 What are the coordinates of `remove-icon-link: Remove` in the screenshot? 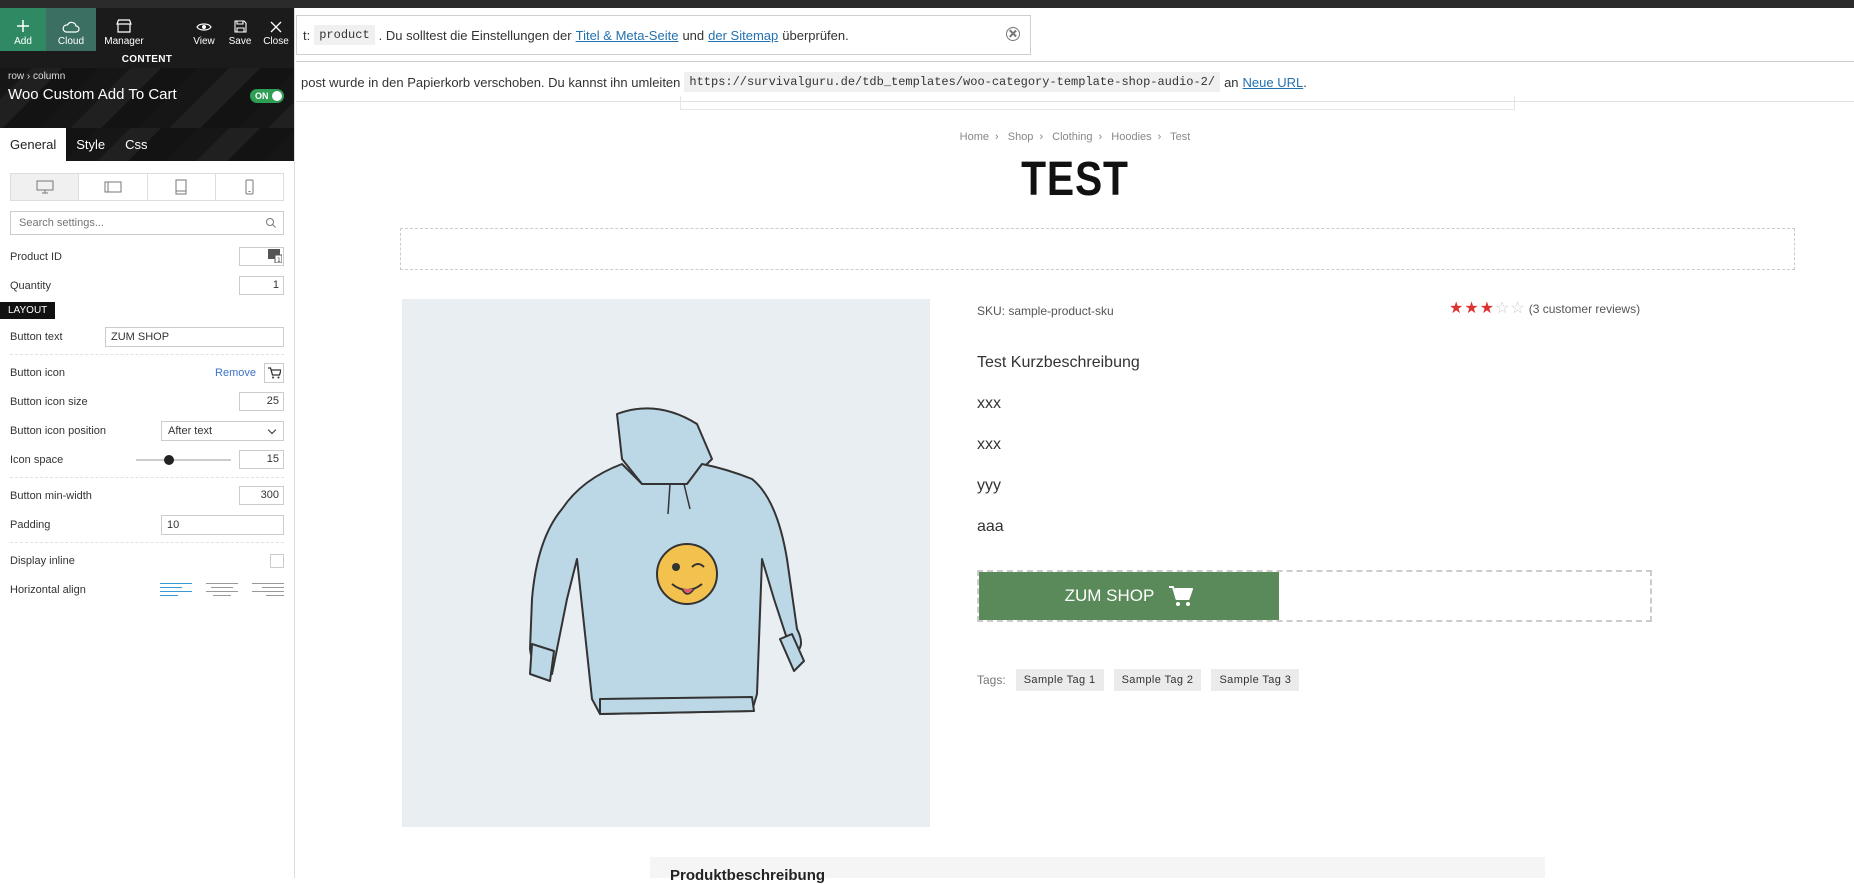 It's located at (235, 373).